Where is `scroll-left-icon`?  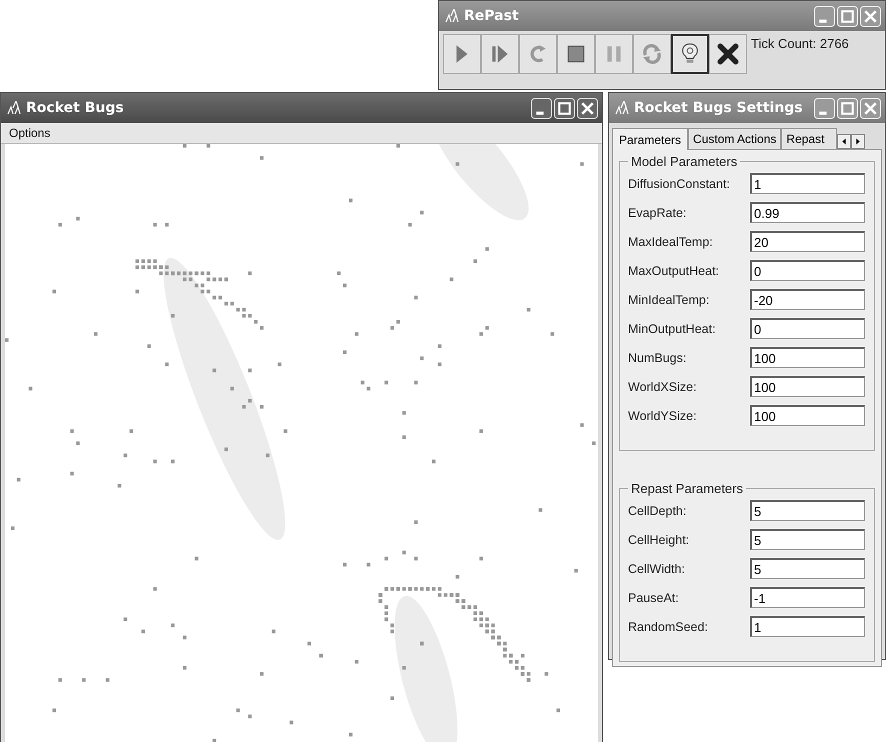 scroll-left-icon is located at coordinates (844, 141).